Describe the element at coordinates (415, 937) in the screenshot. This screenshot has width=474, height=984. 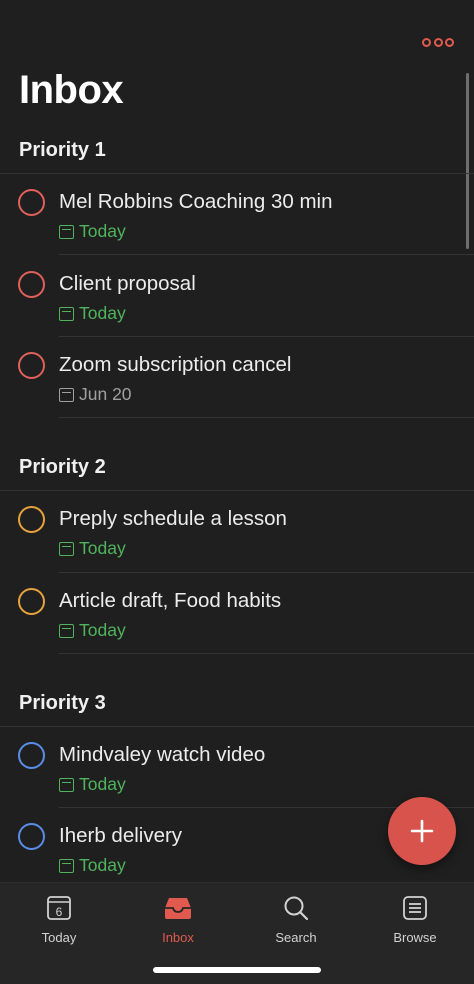
I see `tab-label: Browse` at that location.